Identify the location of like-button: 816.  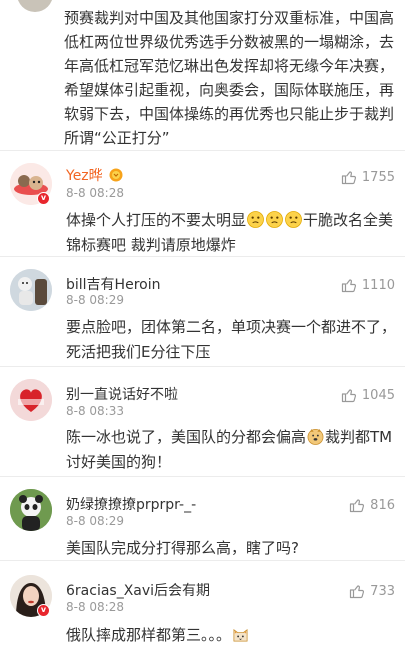
(372, 505).